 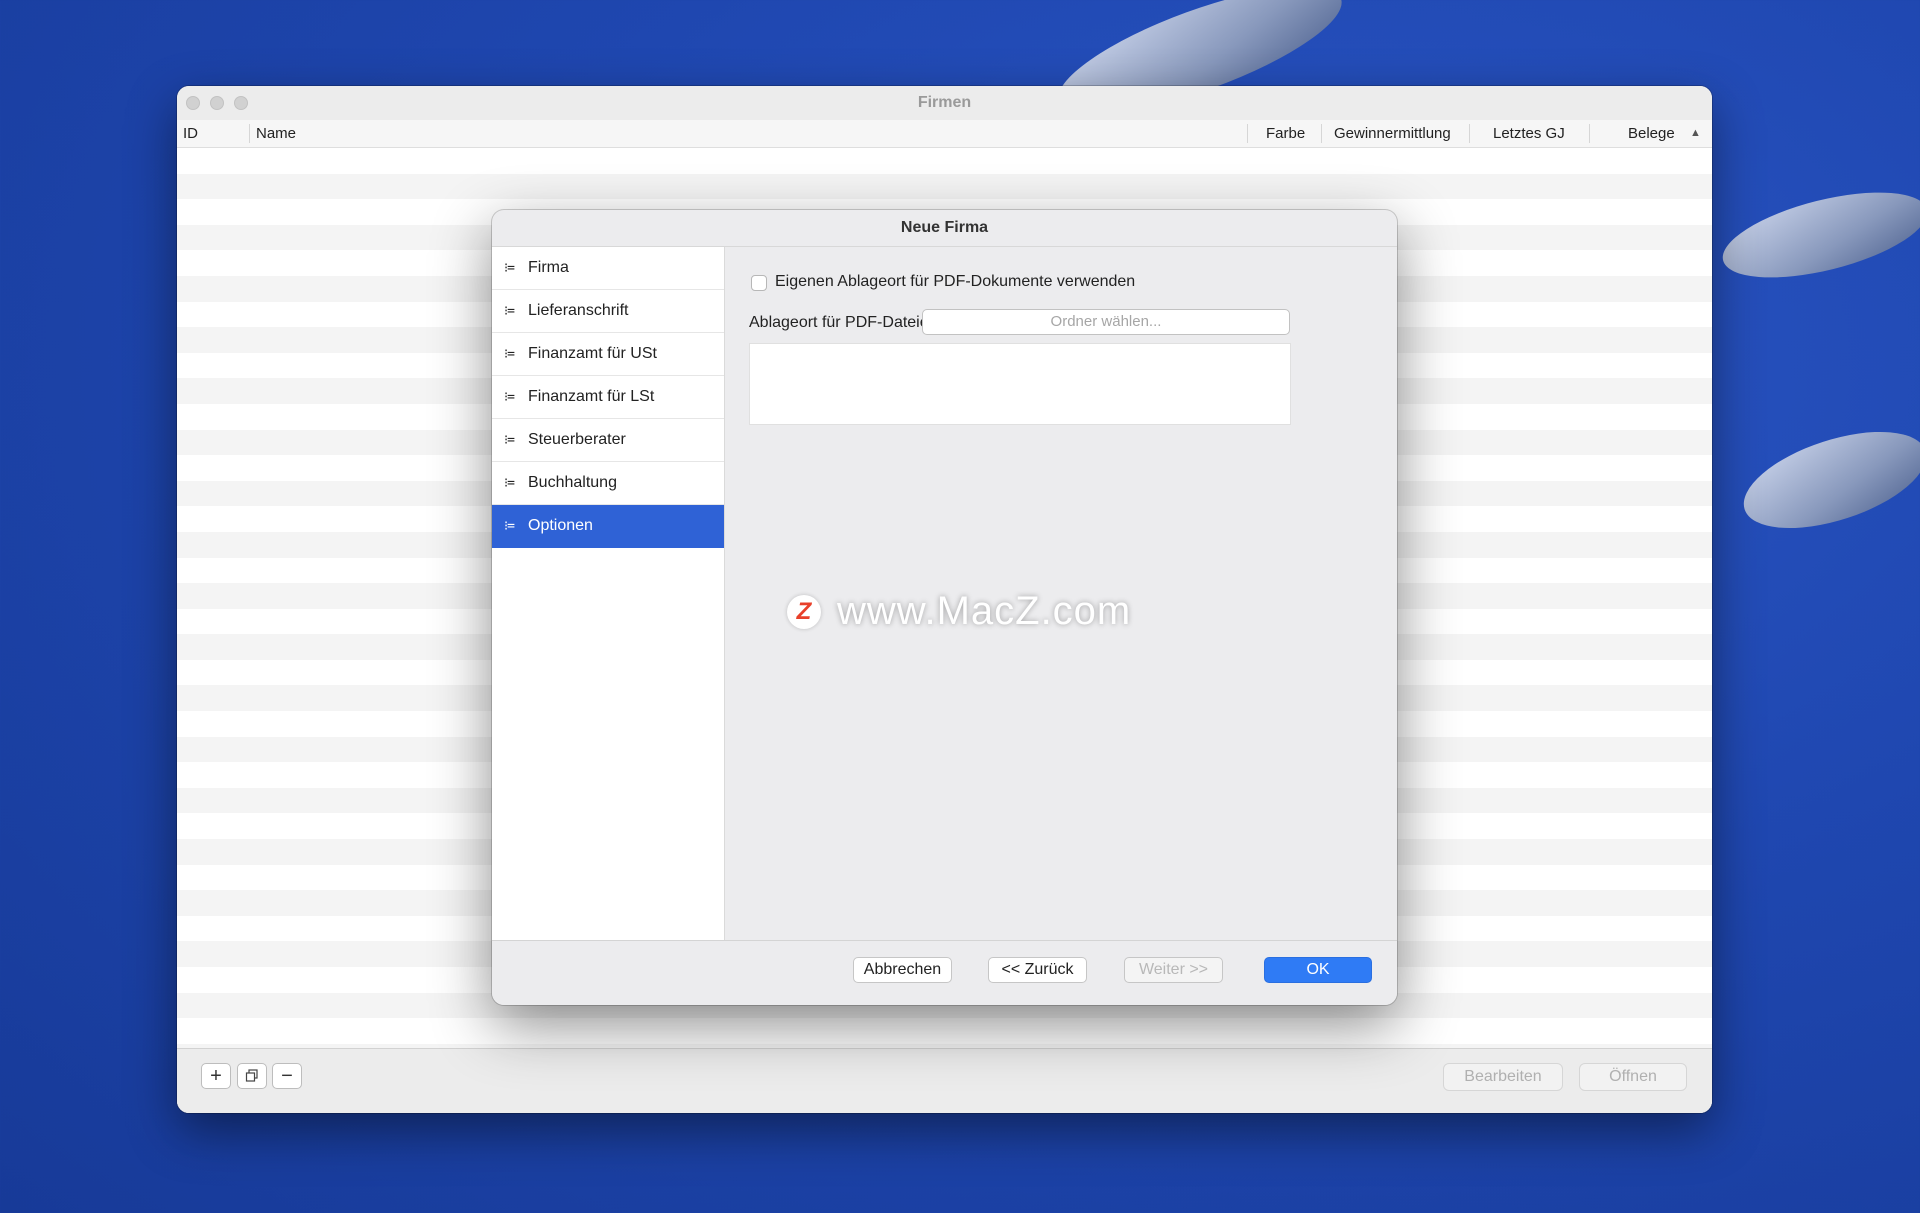 What do you see at coordinates (1020, 384) in the screenshot?
I see `pdf-path-display` at bounding box center [1020, 384].